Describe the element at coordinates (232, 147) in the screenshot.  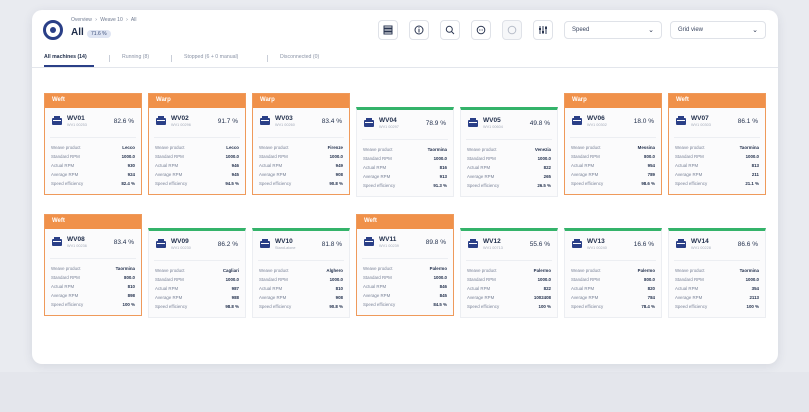
I see `stat-value: Lecco` at that location.